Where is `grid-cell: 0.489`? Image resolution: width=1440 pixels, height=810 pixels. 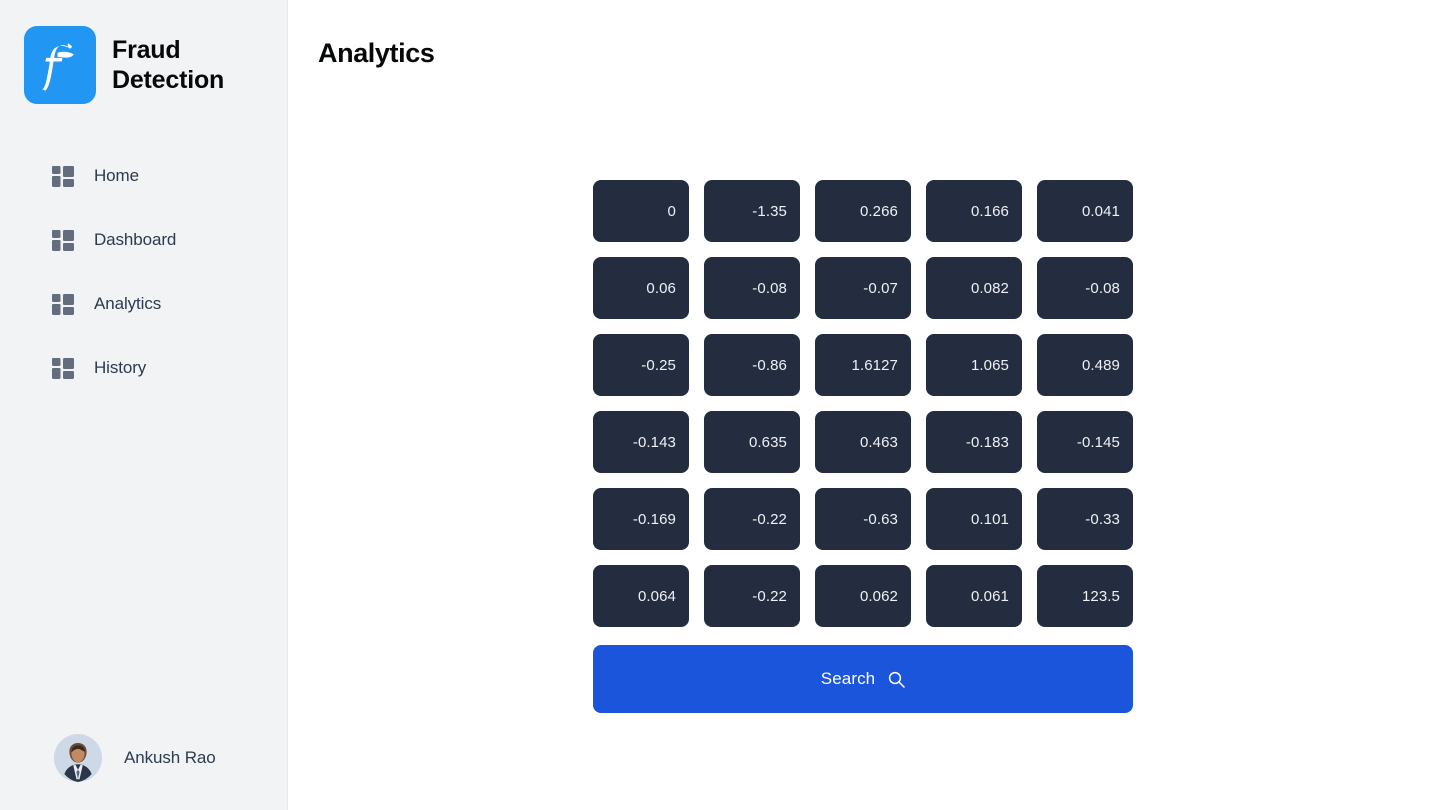
grid-cell: 0.489 is located at coordinates (1085, 365).